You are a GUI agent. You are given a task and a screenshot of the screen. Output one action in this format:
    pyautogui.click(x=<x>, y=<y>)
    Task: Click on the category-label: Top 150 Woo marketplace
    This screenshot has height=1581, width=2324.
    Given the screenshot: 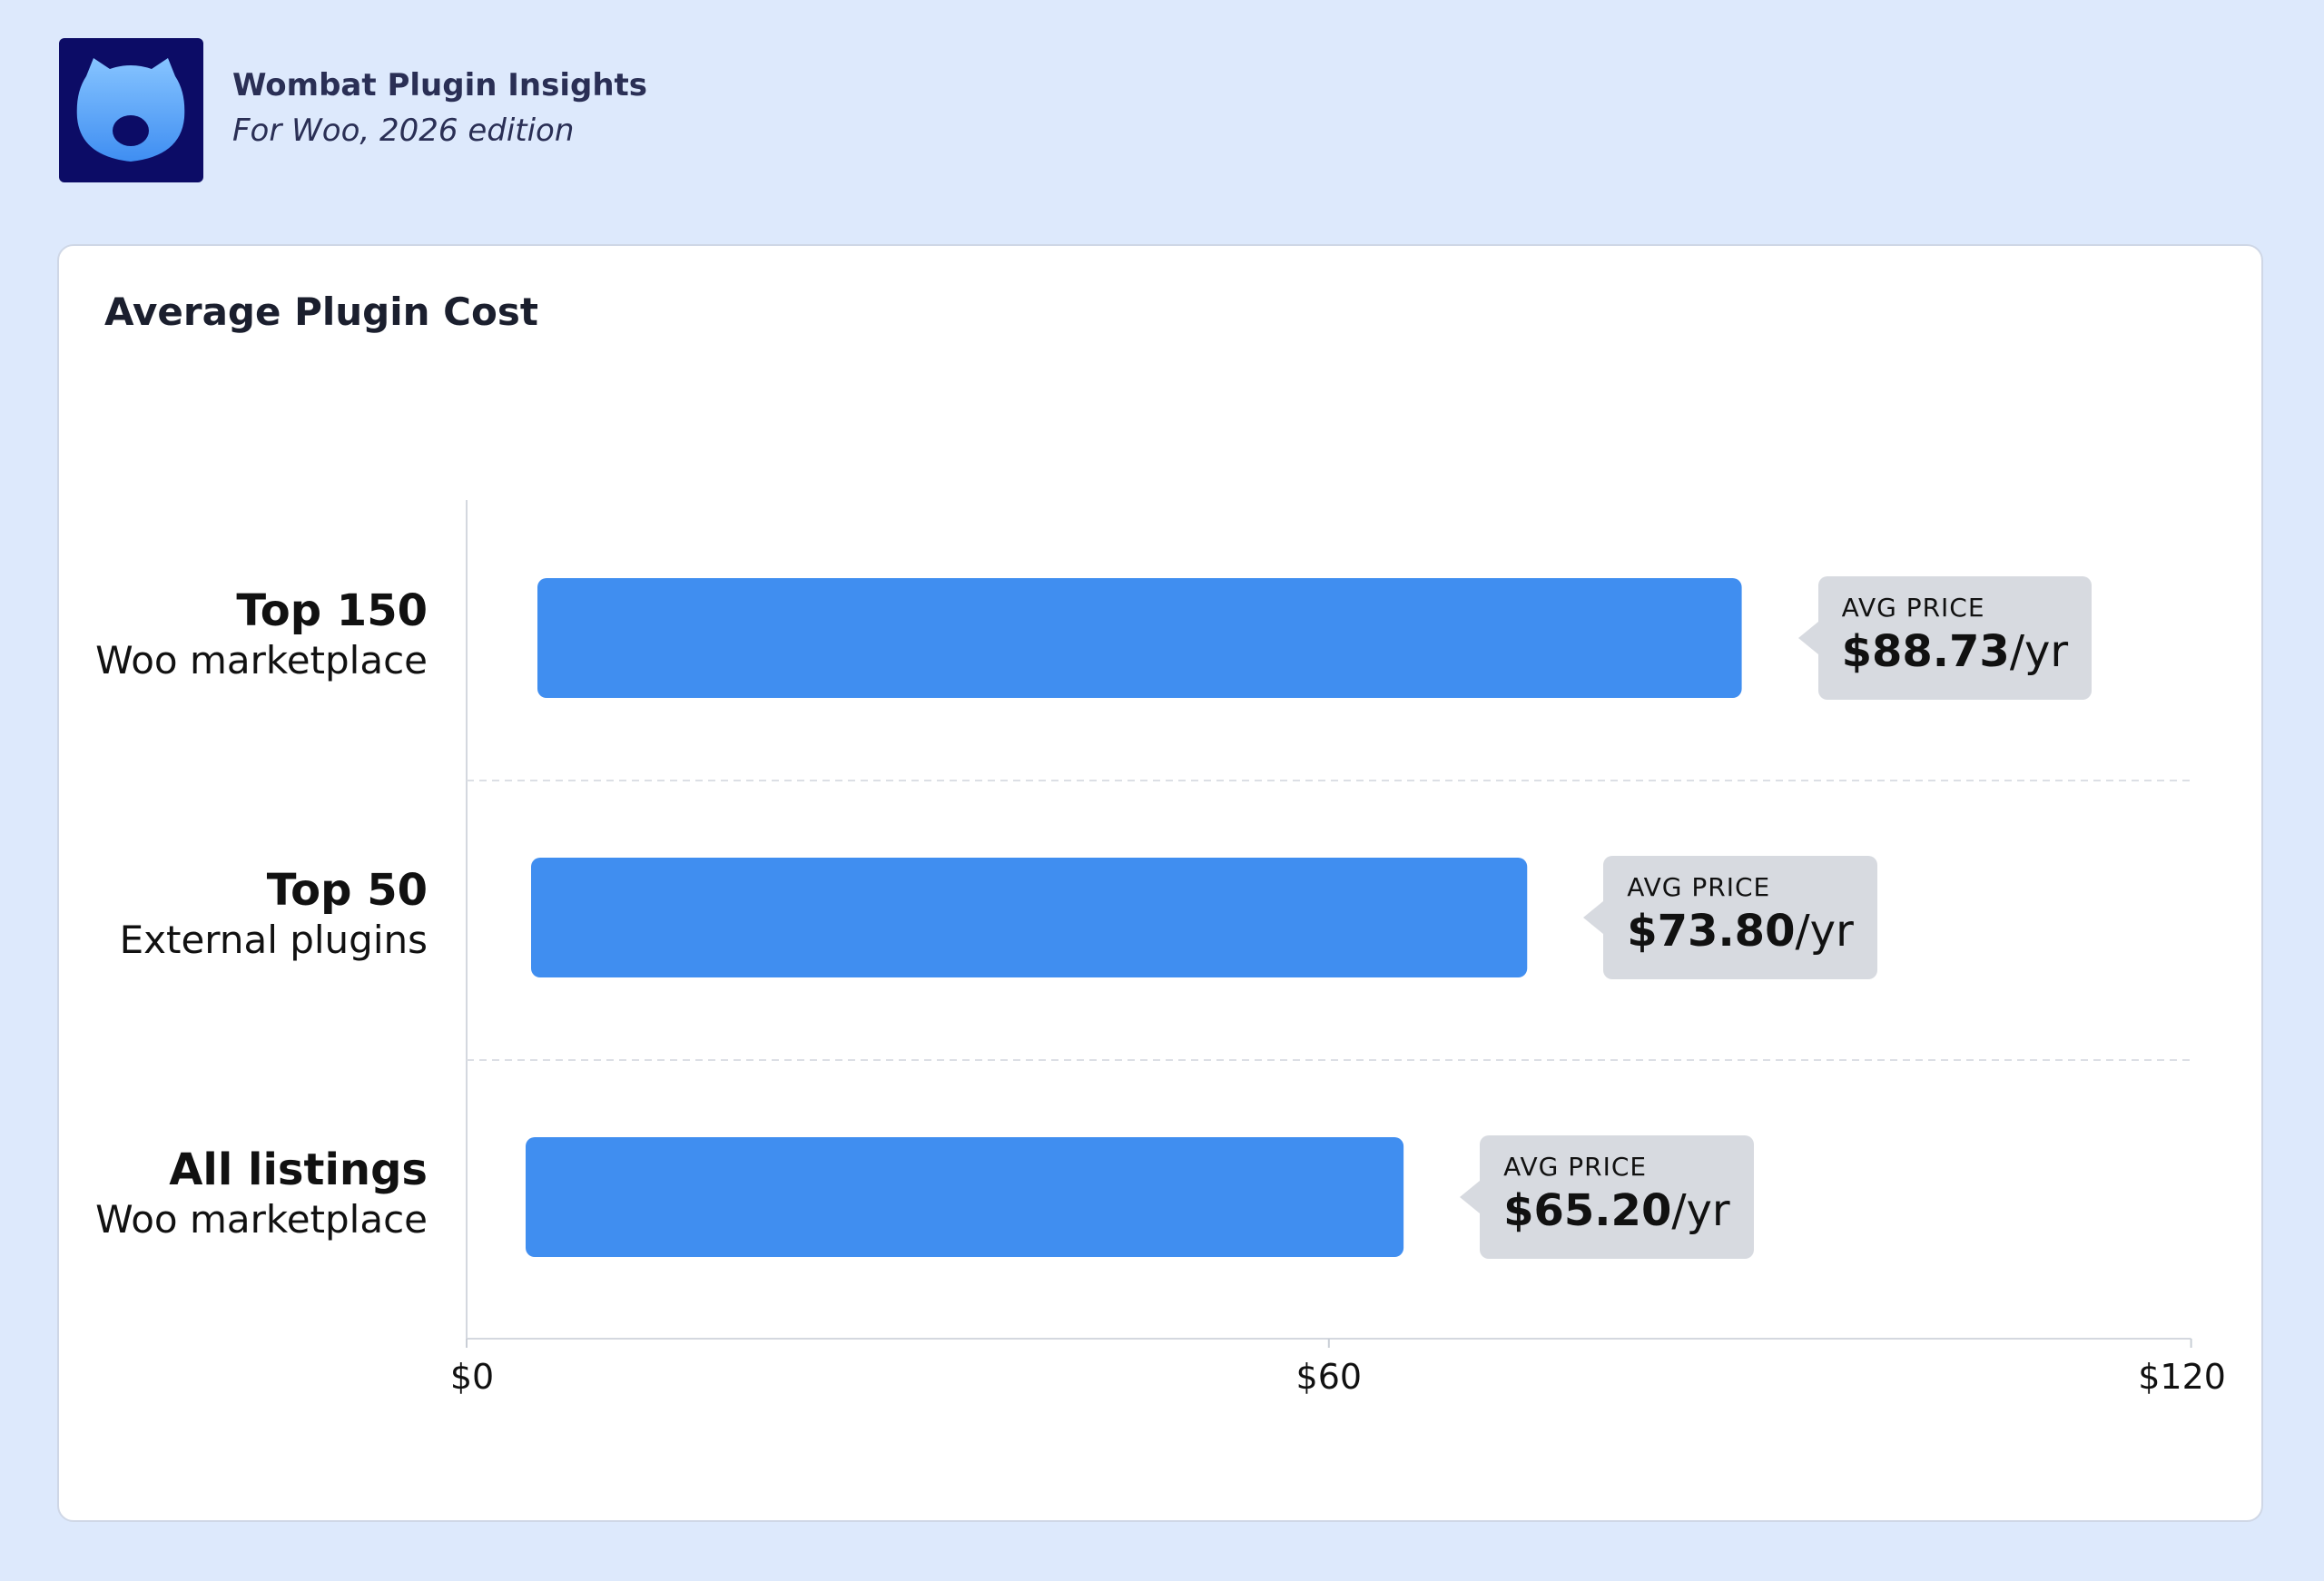 What is the action you would take?
    pyautogui.click(x=243, y=635)
    